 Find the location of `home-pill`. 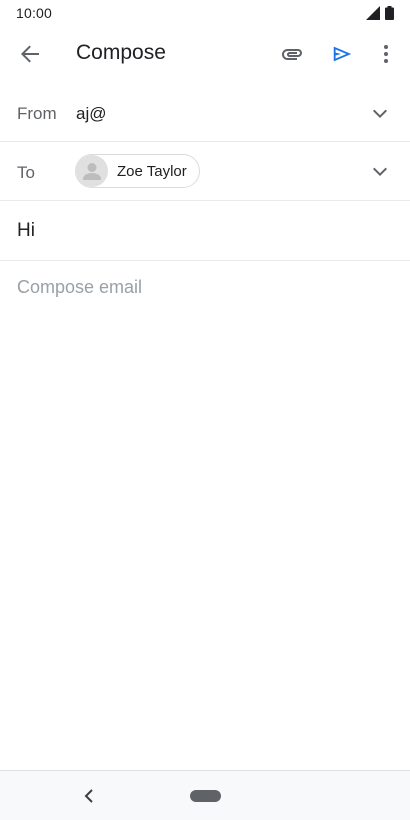

home-pill is located at coordinates (205, 796).